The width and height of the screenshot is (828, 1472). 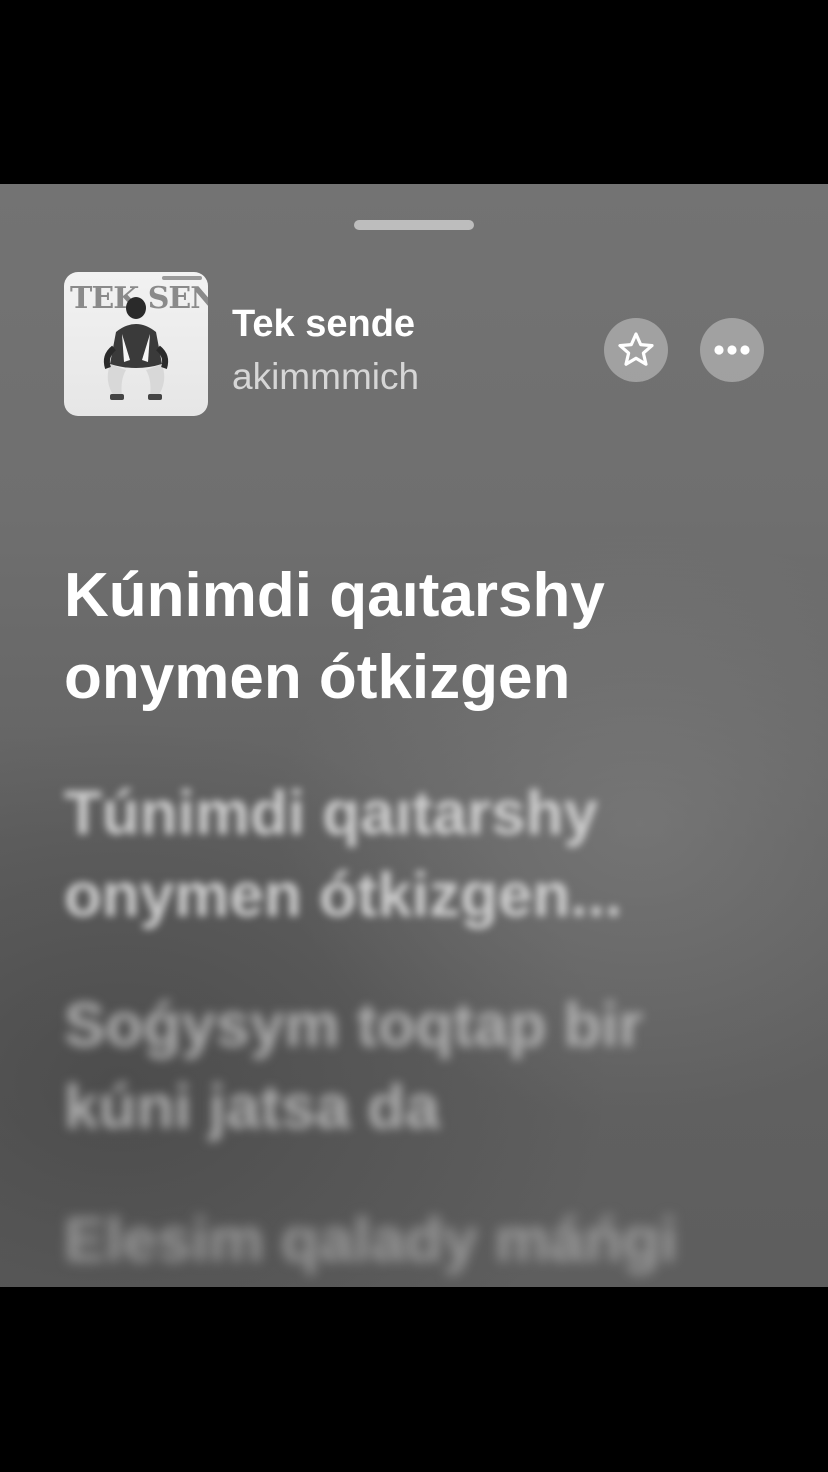 I want to click on more-options-button, so click(x=732, y=350).